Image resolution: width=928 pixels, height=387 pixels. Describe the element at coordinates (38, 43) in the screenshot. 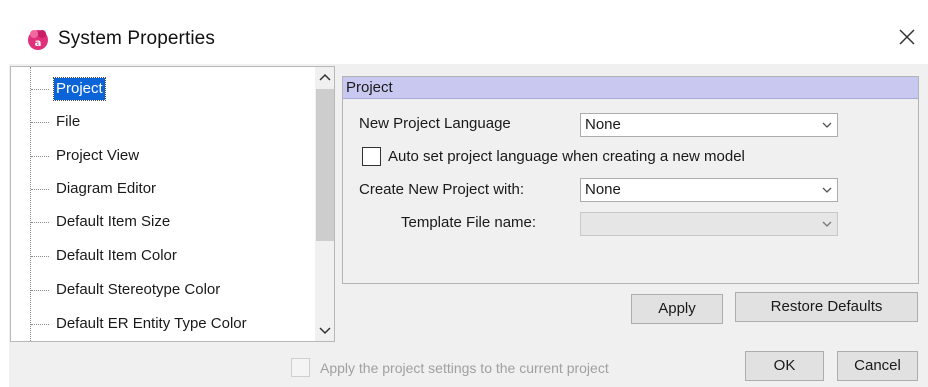

I see `svg-text: a` at that location.